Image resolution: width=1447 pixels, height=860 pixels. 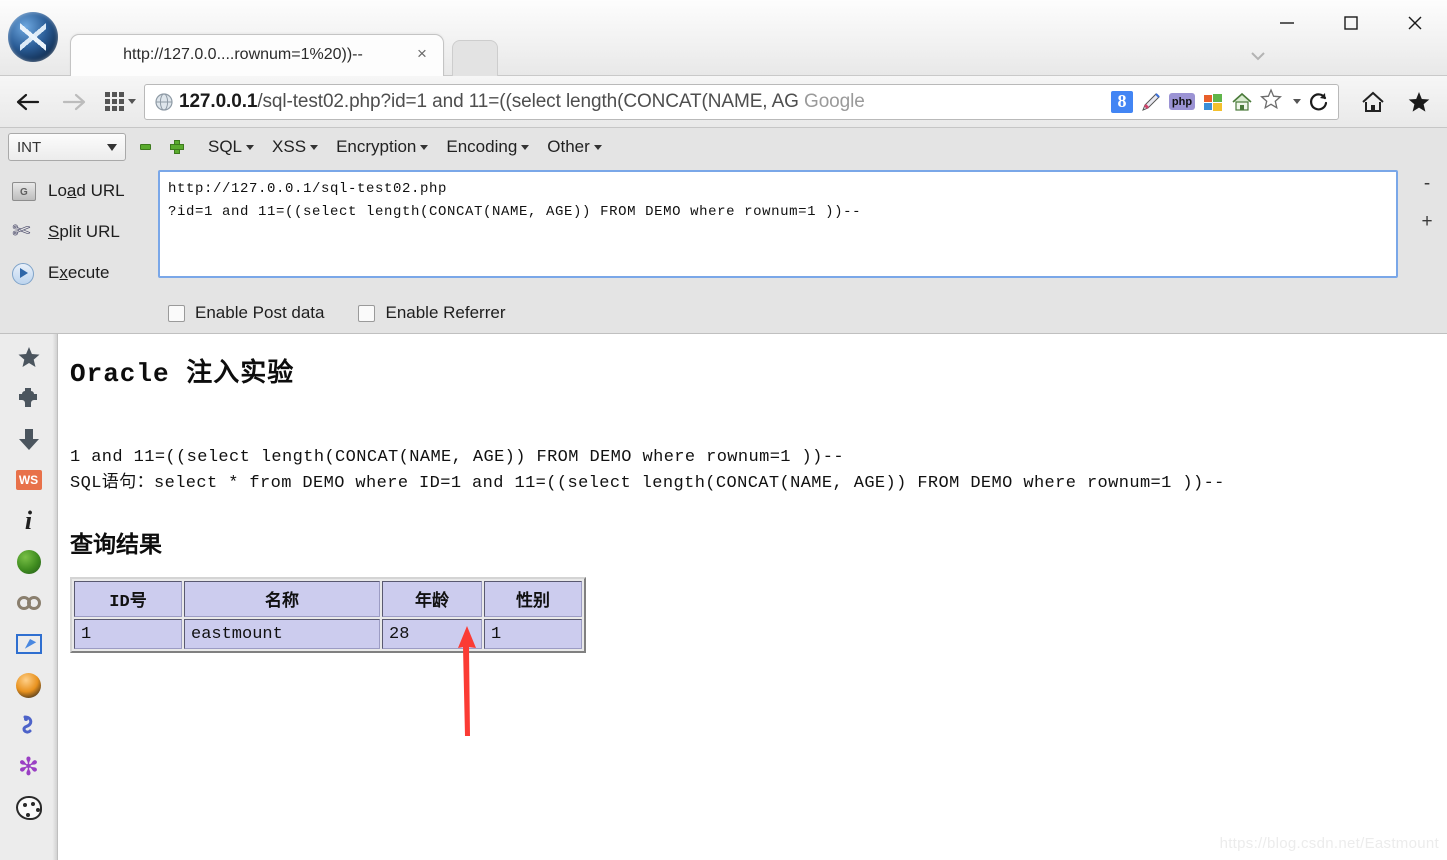 What do you see at coordinates (1242, 102) in the screenshot?
I see `home-icon` at bounding box center [1242, 102].